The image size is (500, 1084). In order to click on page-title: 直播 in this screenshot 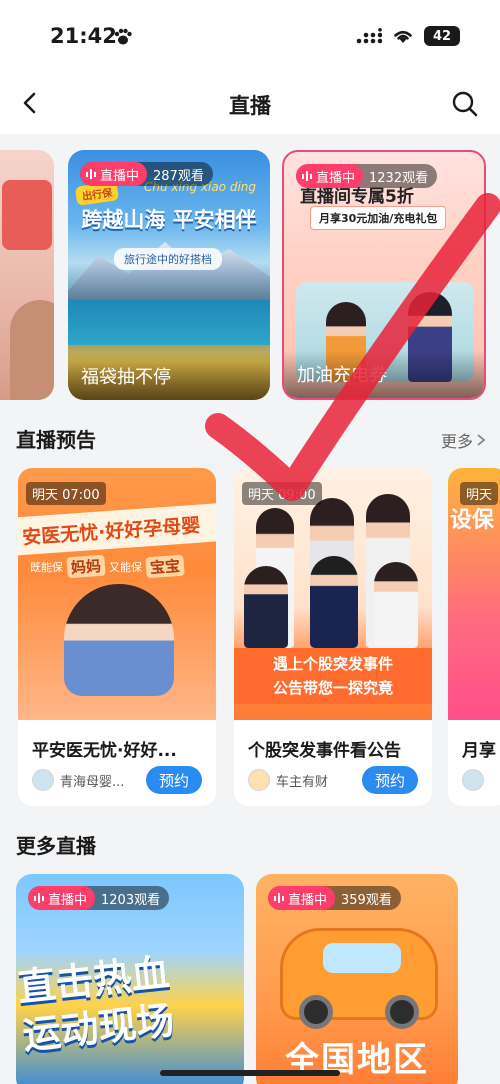, I will do `click(250, 106)`.